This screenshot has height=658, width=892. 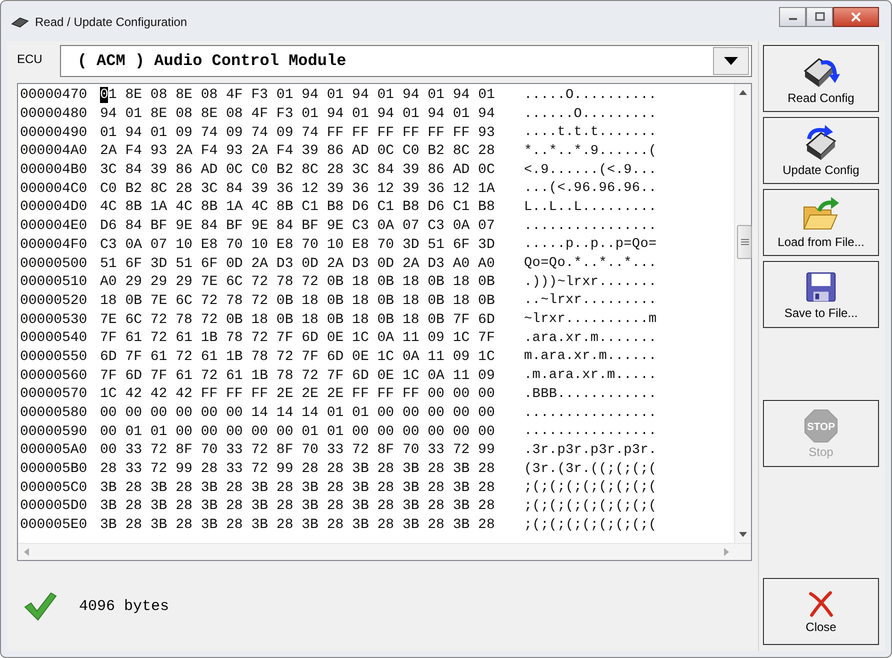 I want to click on offset-text: 00000490, so click(x=54, y=132).